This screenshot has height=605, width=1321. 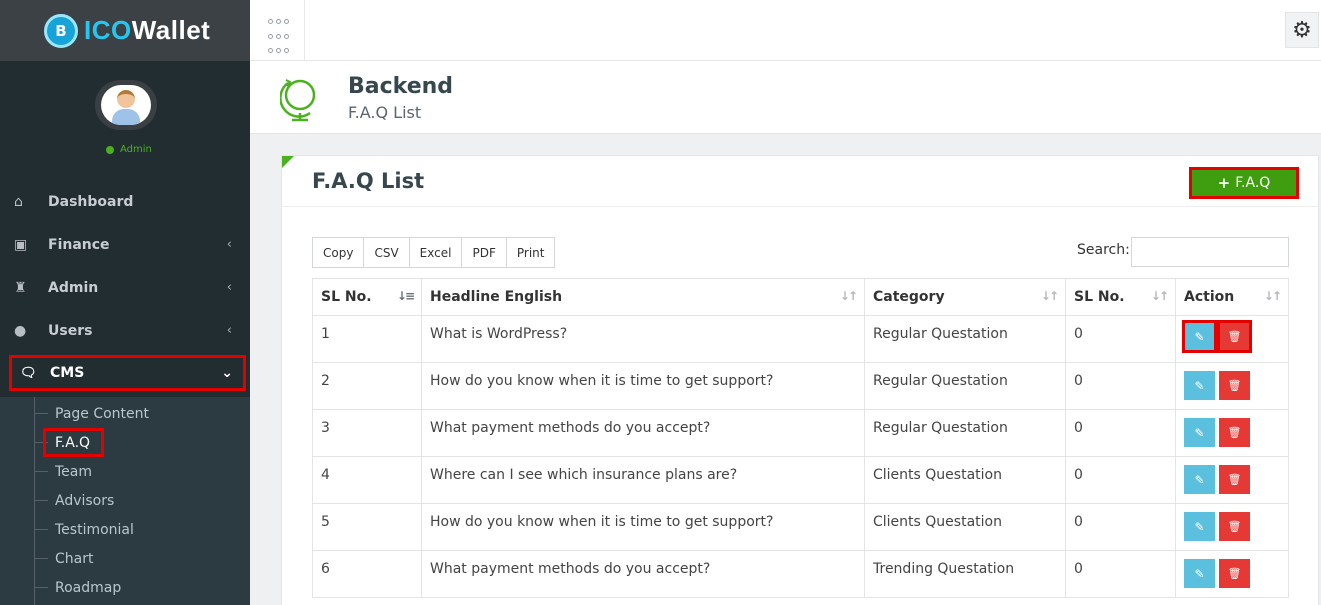 I want to click on status-label: Admin, so click(x=136, y=149).